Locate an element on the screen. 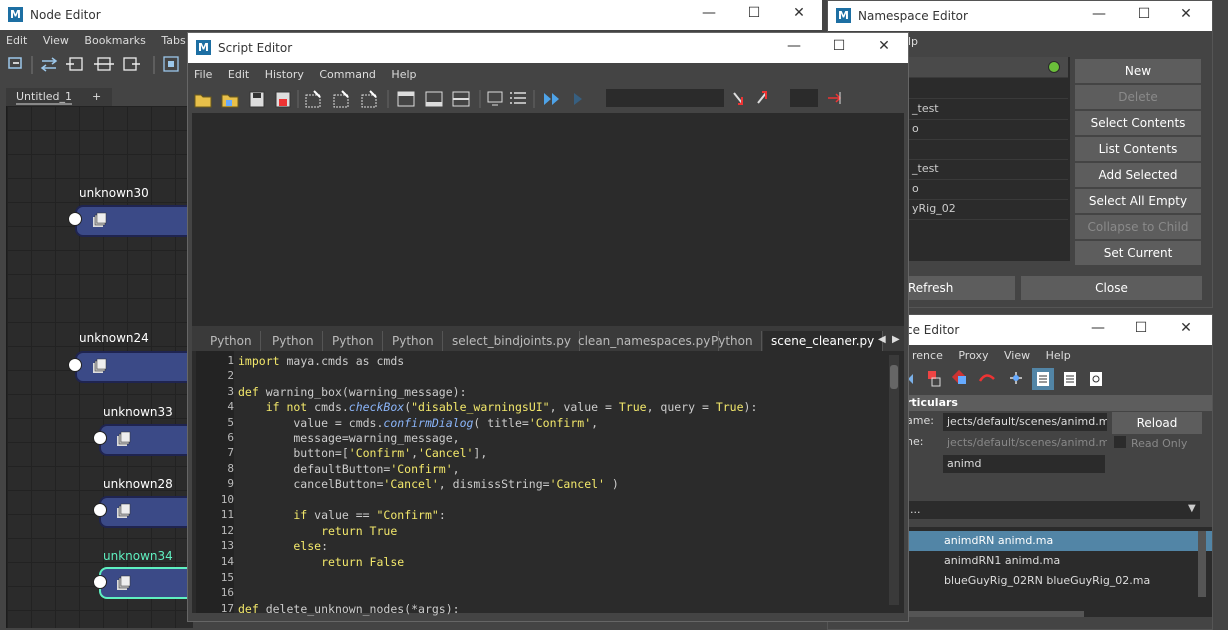 This screenshot has width=1228, height=630. show-line-numbers-icon is located at coordinates (341, 99).